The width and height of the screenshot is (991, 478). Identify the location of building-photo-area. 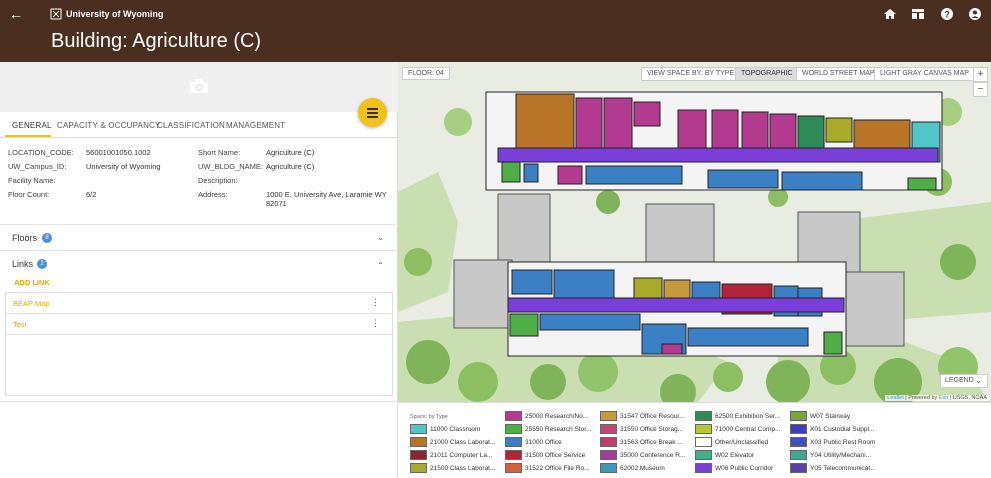
(199, 87).